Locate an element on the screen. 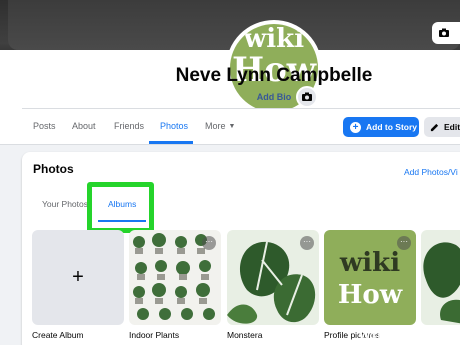  tab-more: More ▼ is located at coordinates (220, 126).